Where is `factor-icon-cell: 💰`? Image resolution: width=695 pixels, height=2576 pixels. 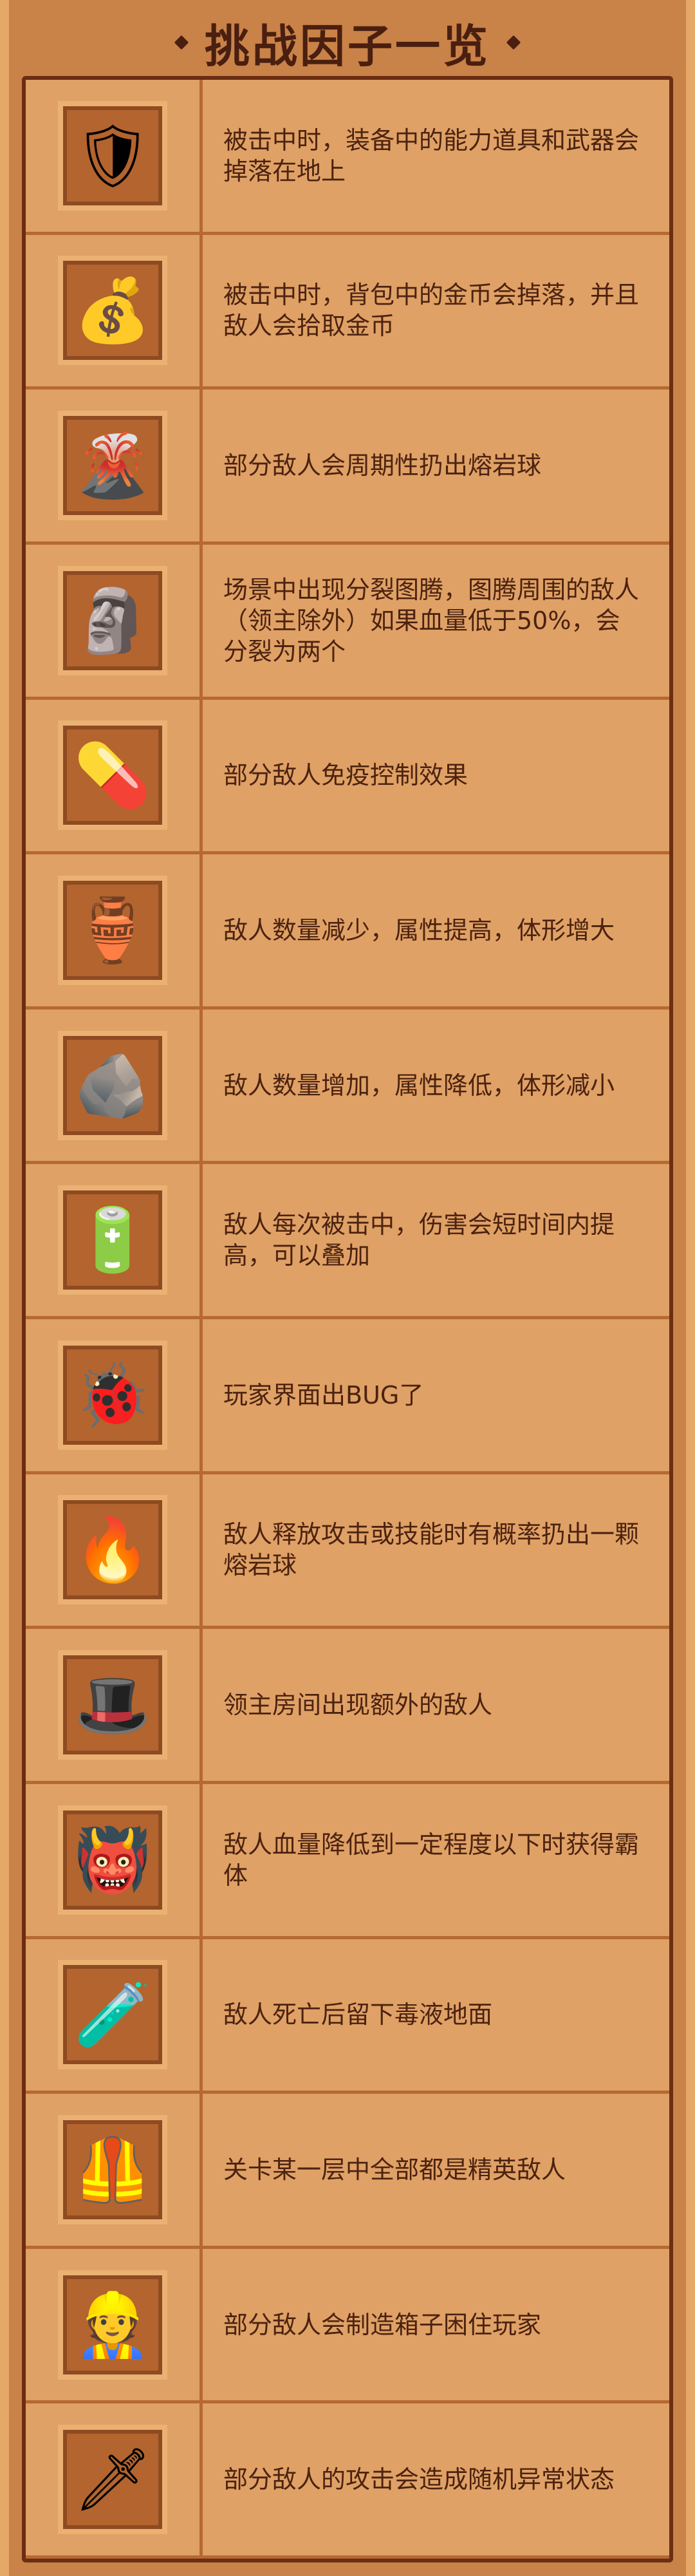
factor-icon-cell: 💰 is located at coordinates (114, 310).